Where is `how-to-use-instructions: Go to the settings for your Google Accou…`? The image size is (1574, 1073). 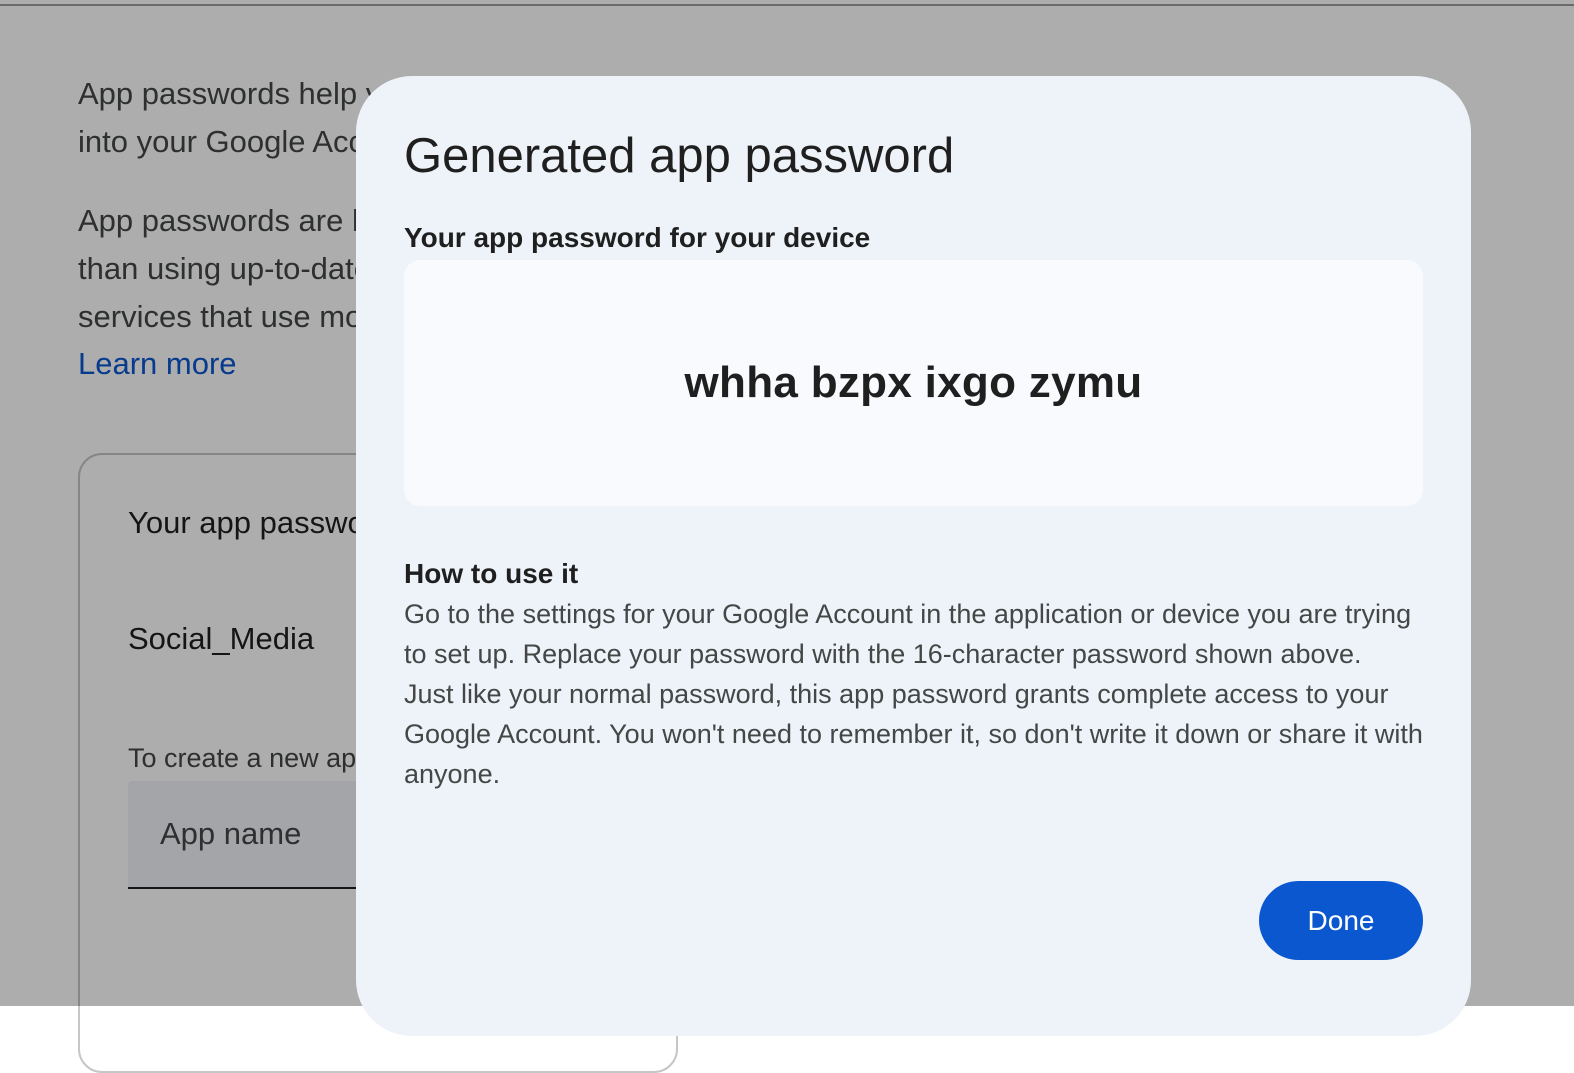
how-to-use-instructions: Go to the settings for your Google Accou… is located at coordinates (908, 634).